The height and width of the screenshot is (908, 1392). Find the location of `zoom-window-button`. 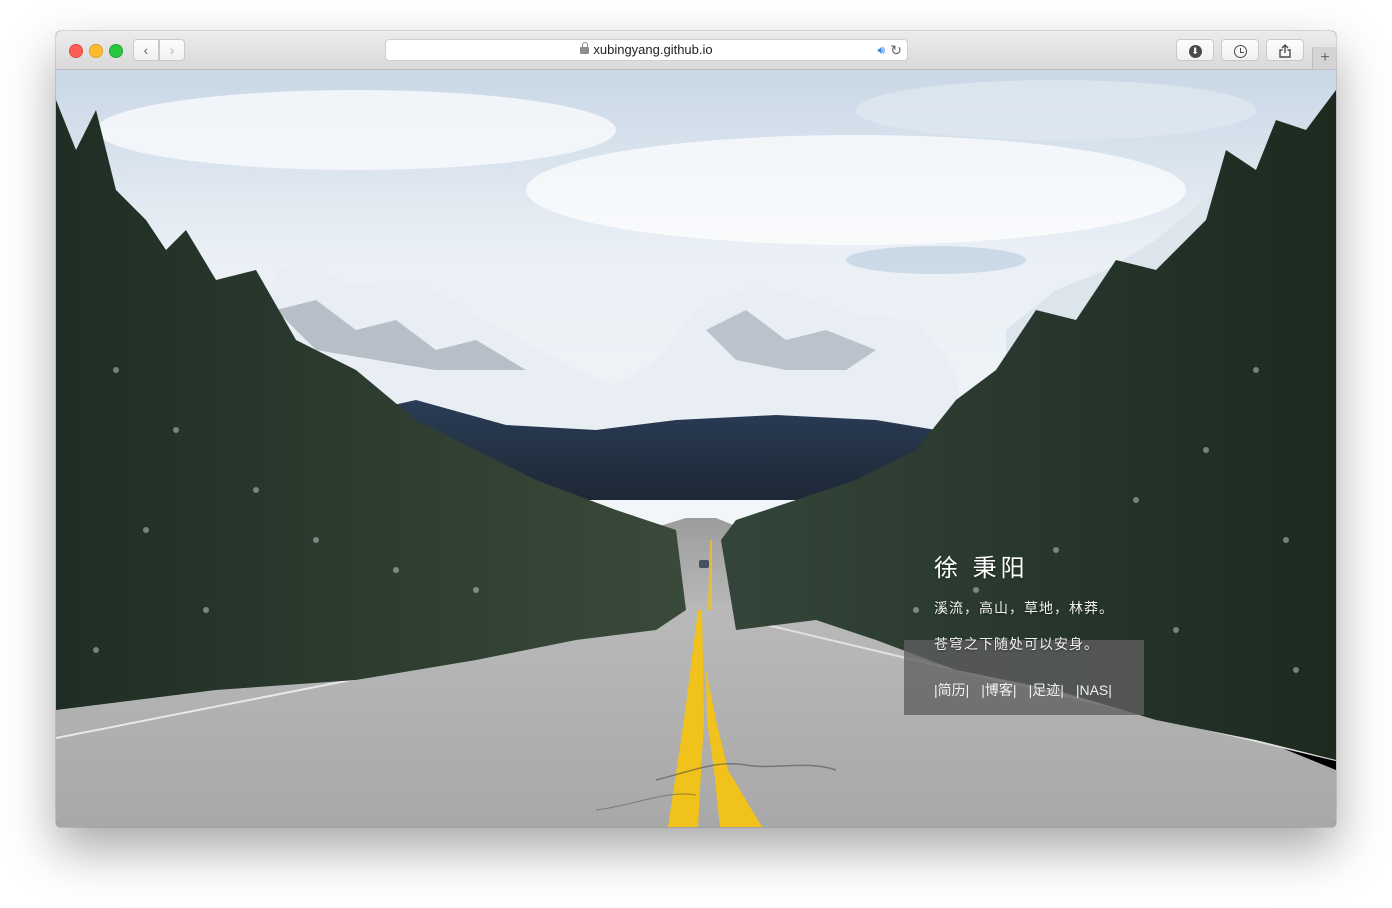

zoom-window-button is located at coordinates (116, 51).